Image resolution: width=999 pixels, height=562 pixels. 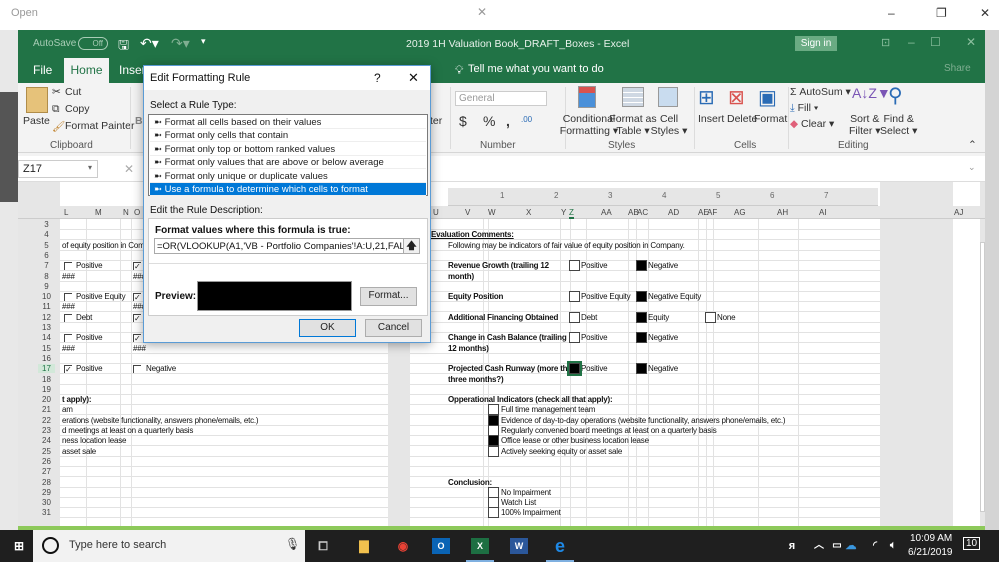 I want to click on column-header-x: X, so click(x=528, y=212).